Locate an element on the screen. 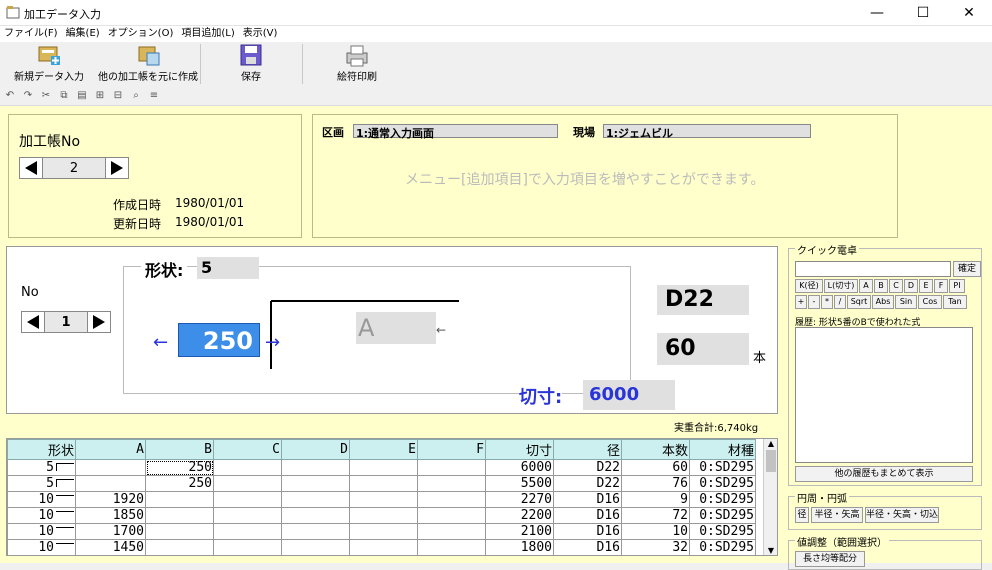 This screenshot has width=992, height=570. cell-cut: 2270 is located at coordinates (519, 499).